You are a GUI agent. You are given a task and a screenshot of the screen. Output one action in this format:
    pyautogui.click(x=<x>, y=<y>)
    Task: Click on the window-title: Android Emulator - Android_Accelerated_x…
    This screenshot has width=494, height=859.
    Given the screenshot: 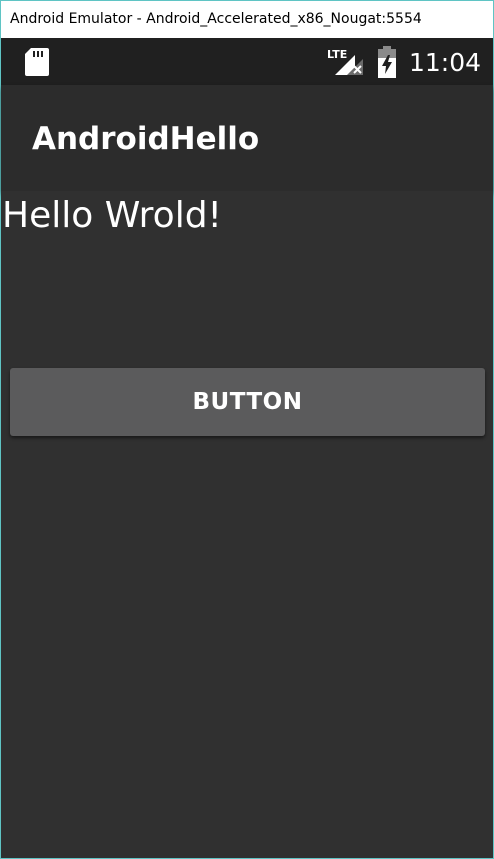 What is the action you would take?
    pyautogui.click(x=247, y=19)
    